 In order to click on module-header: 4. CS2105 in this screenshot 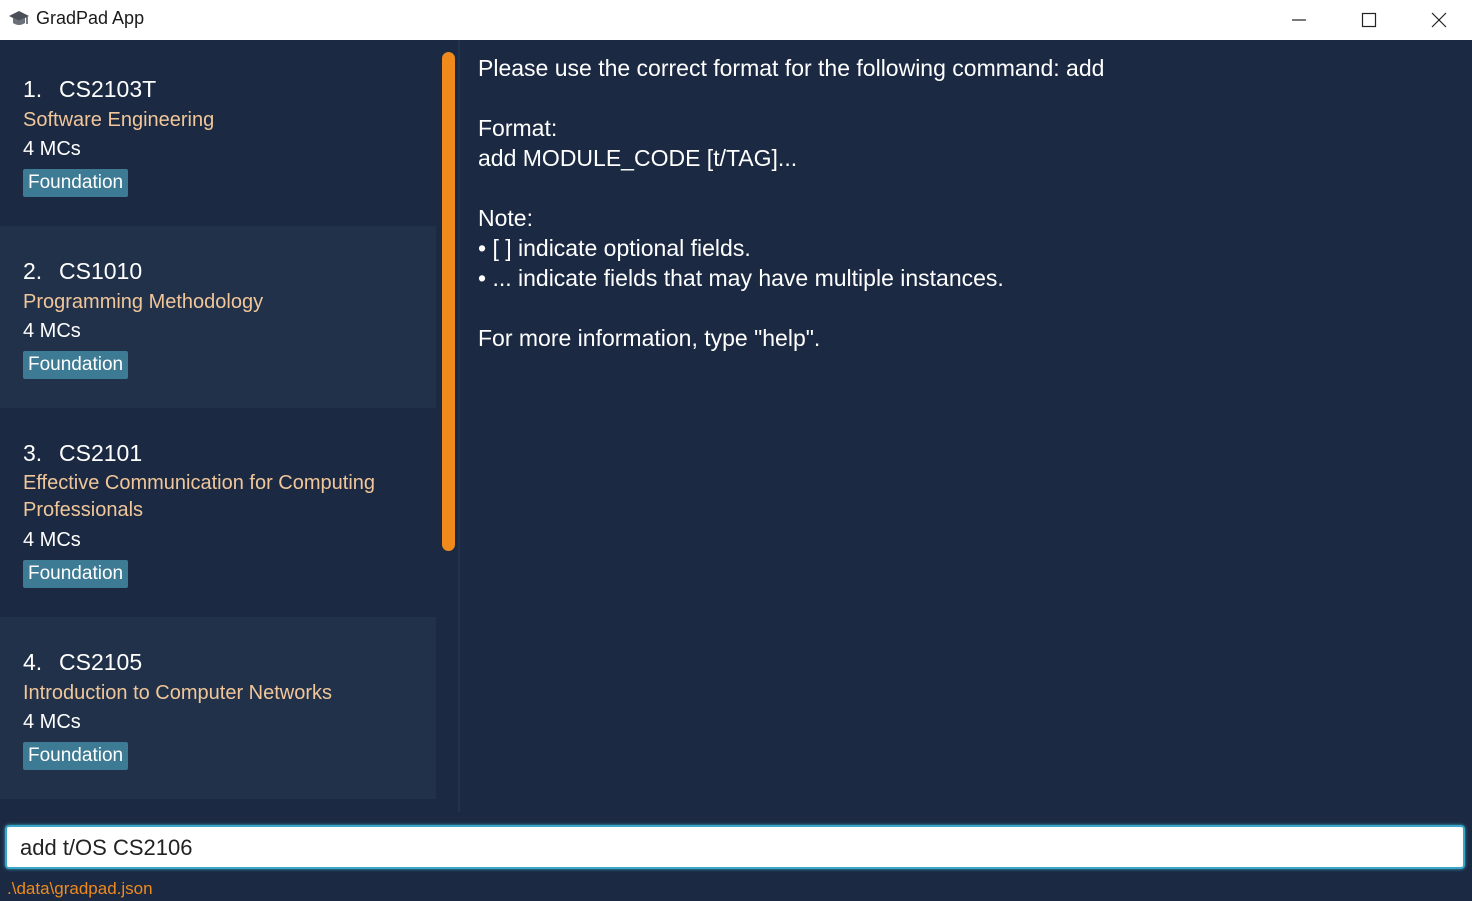, I will do `click(82, 662)`.